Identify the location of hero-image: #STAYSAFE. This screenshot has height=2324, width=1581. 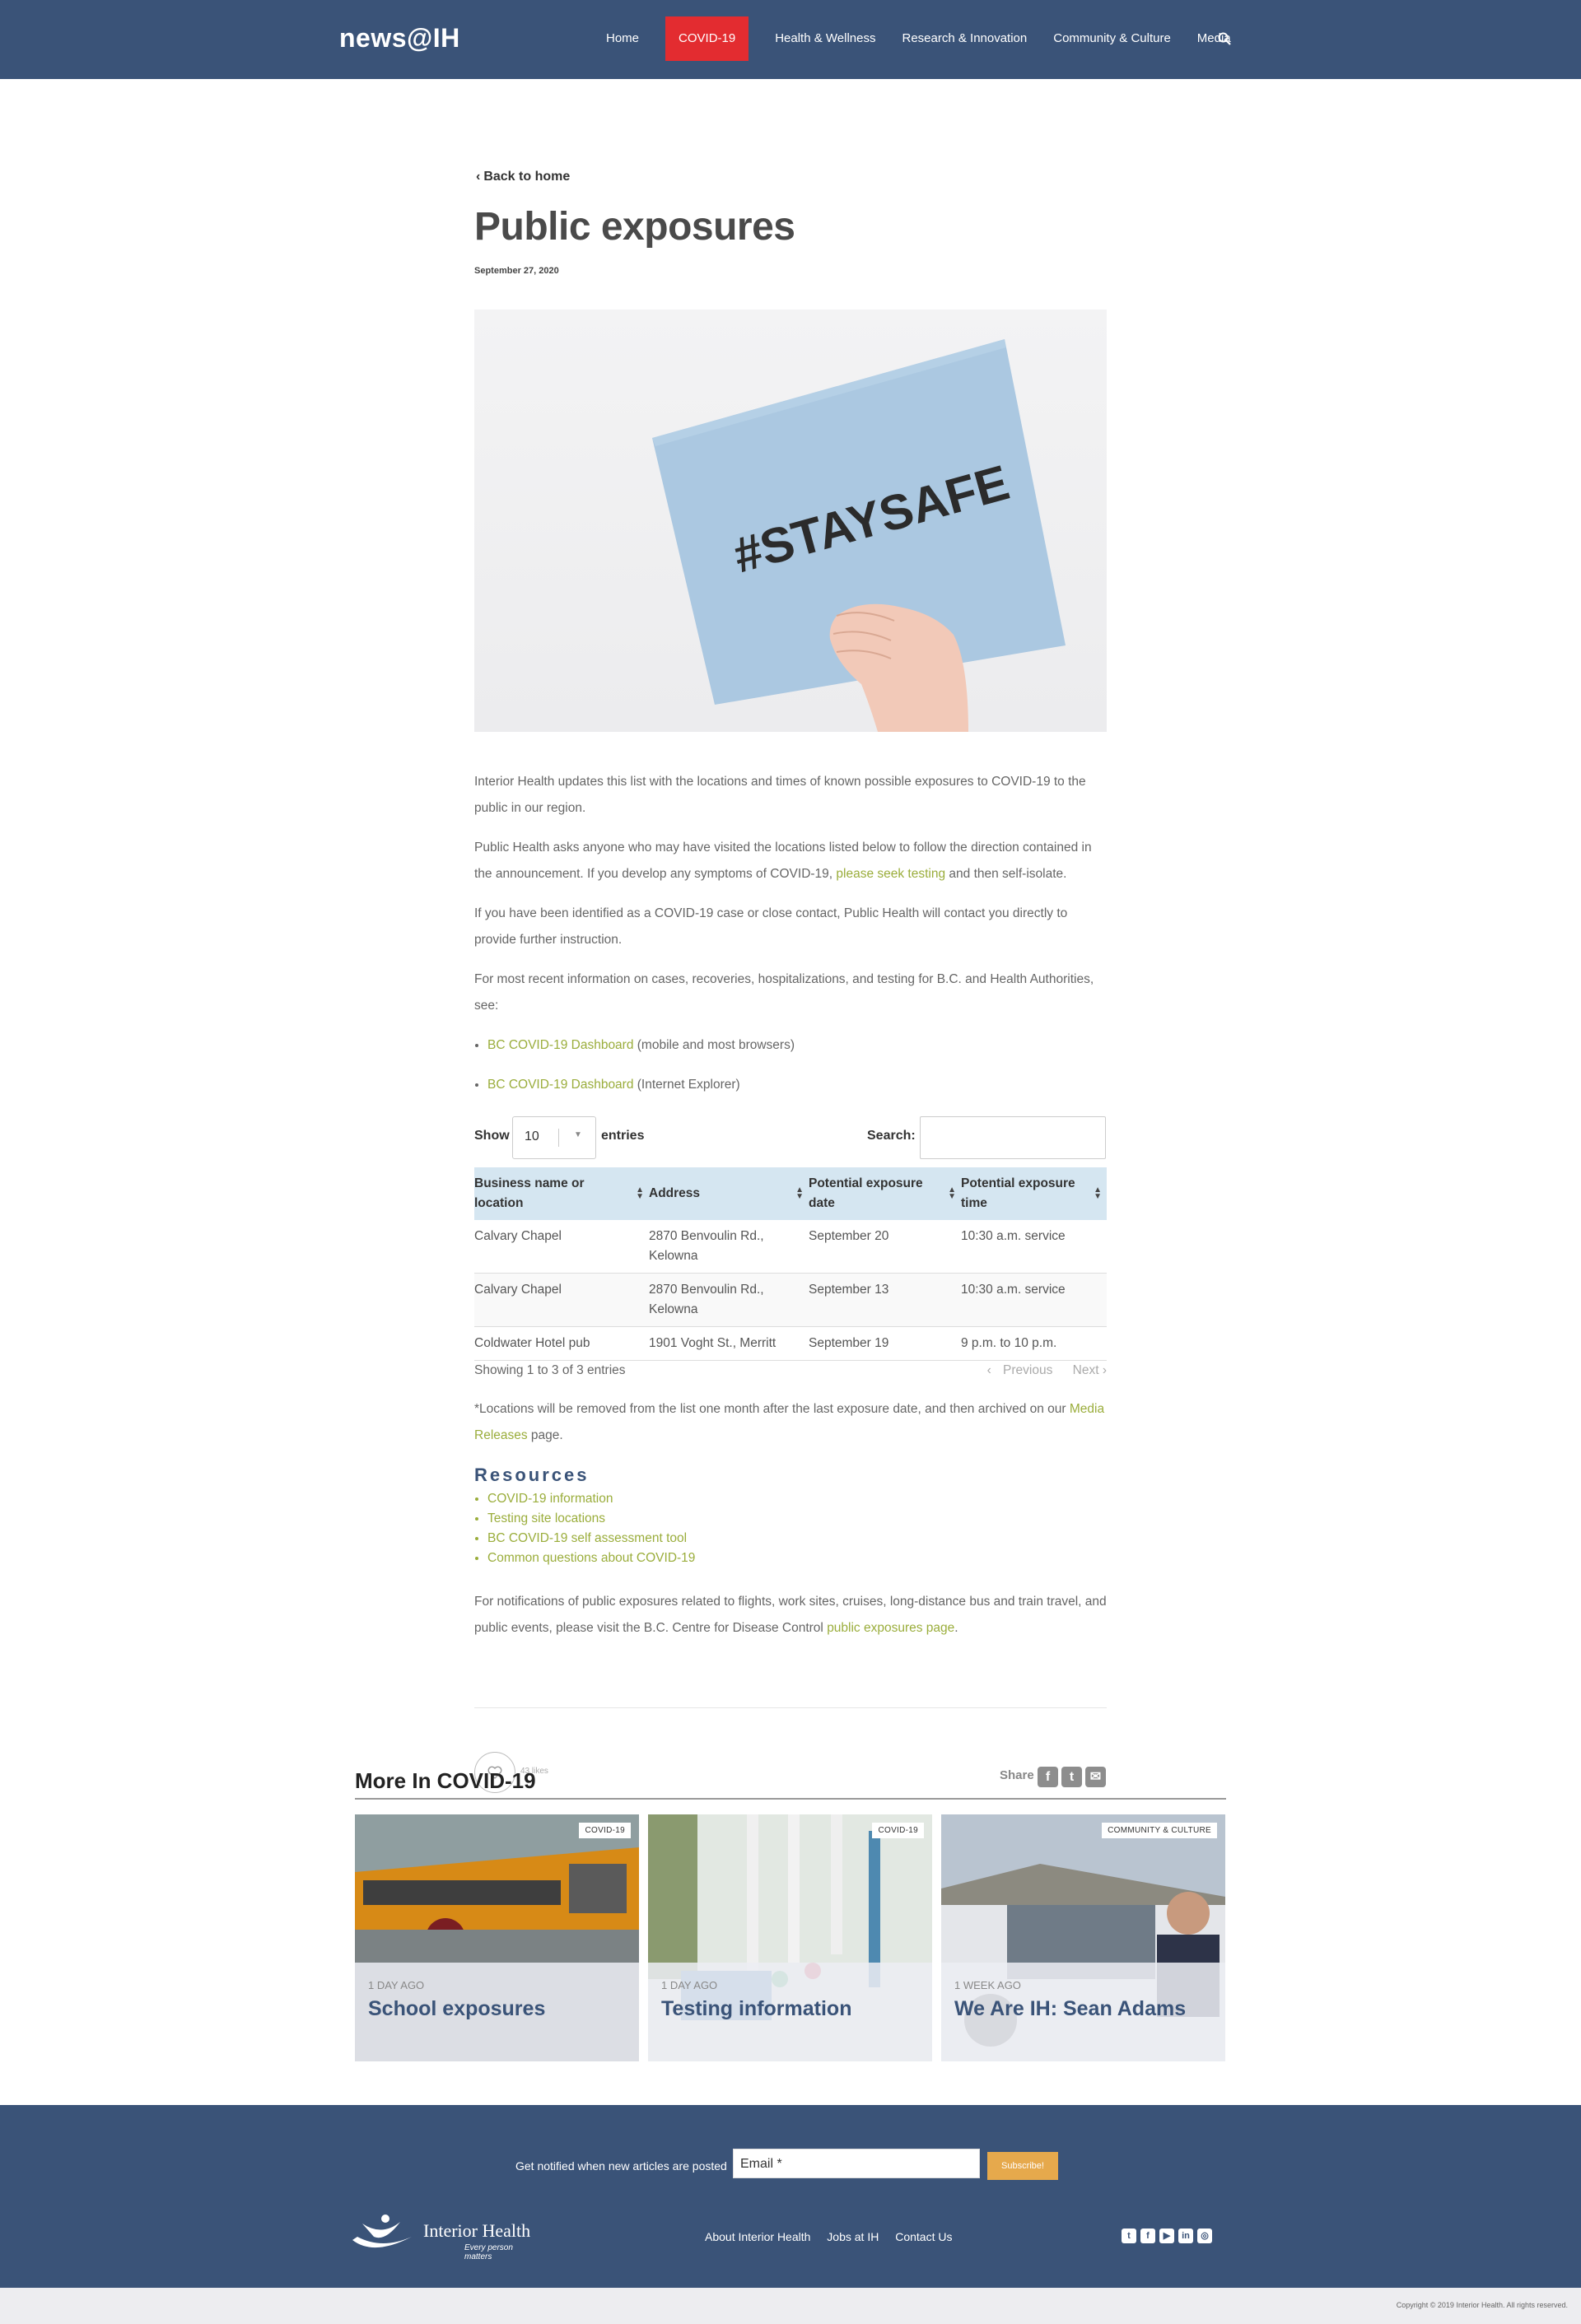
(790, 521).